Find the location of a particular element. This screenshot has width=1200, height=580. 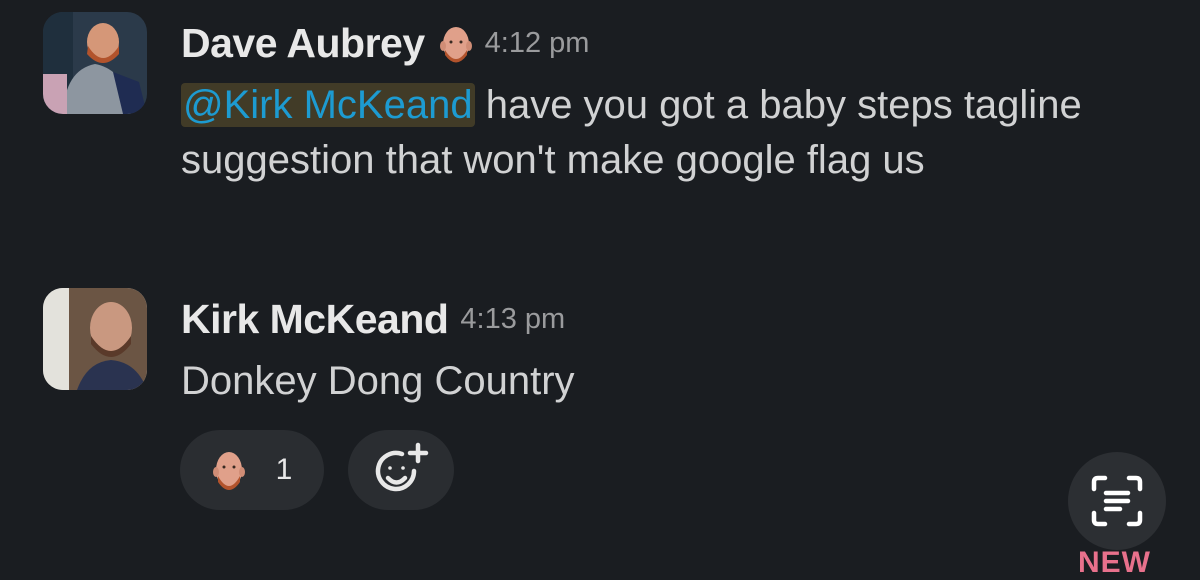

reactions-bar: 1 is located at coordinates (317, 470).